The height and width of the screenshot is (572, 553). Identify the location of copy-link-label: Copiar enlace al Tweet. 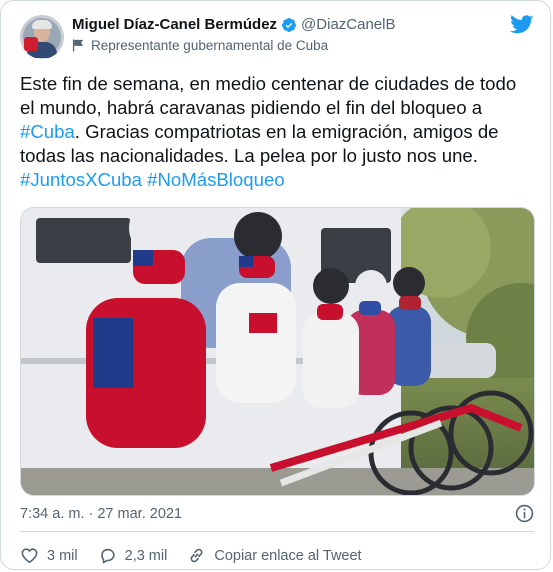
(288, 555).